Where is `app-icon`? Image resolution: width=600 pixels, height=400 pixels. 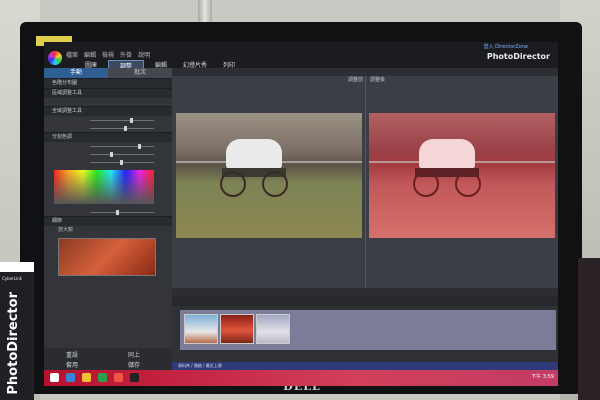
app-icon is located at coordinates (118, 377).